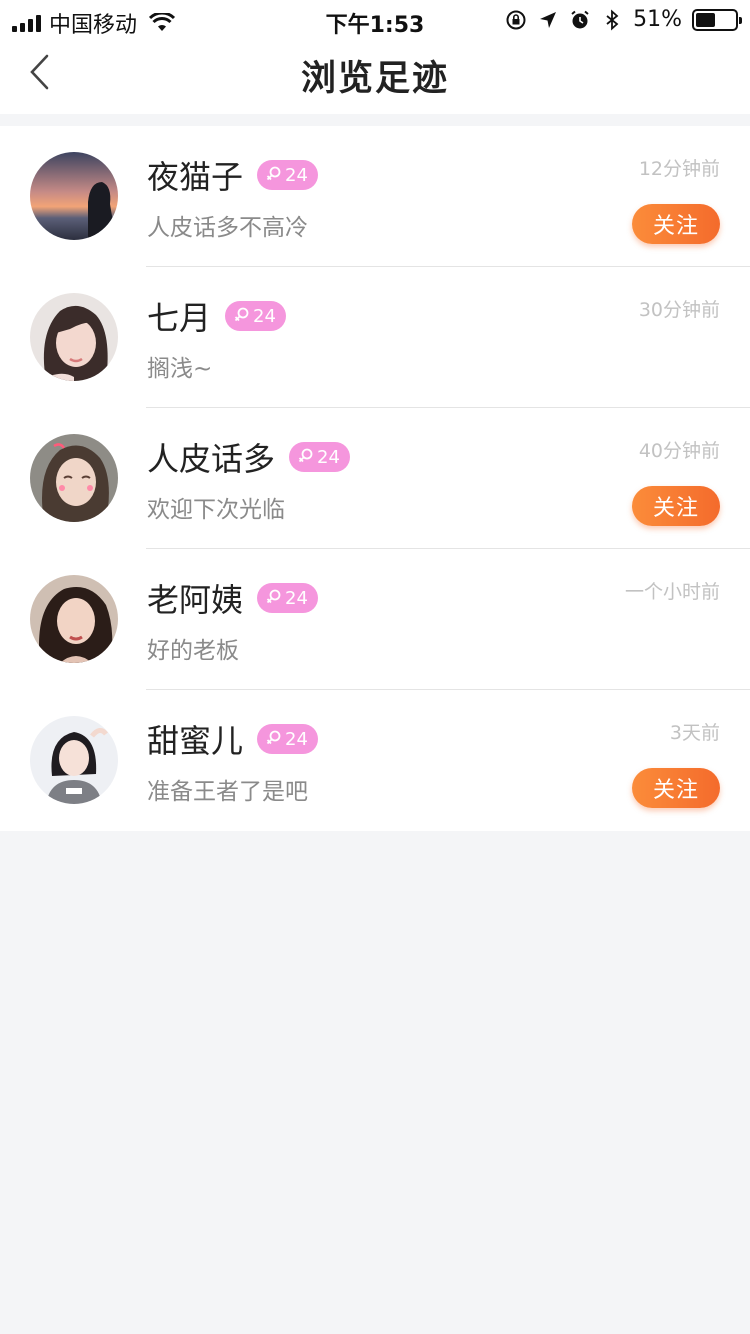  I want to click on name-line: 甜蜜儿 24, so click(232, 739).